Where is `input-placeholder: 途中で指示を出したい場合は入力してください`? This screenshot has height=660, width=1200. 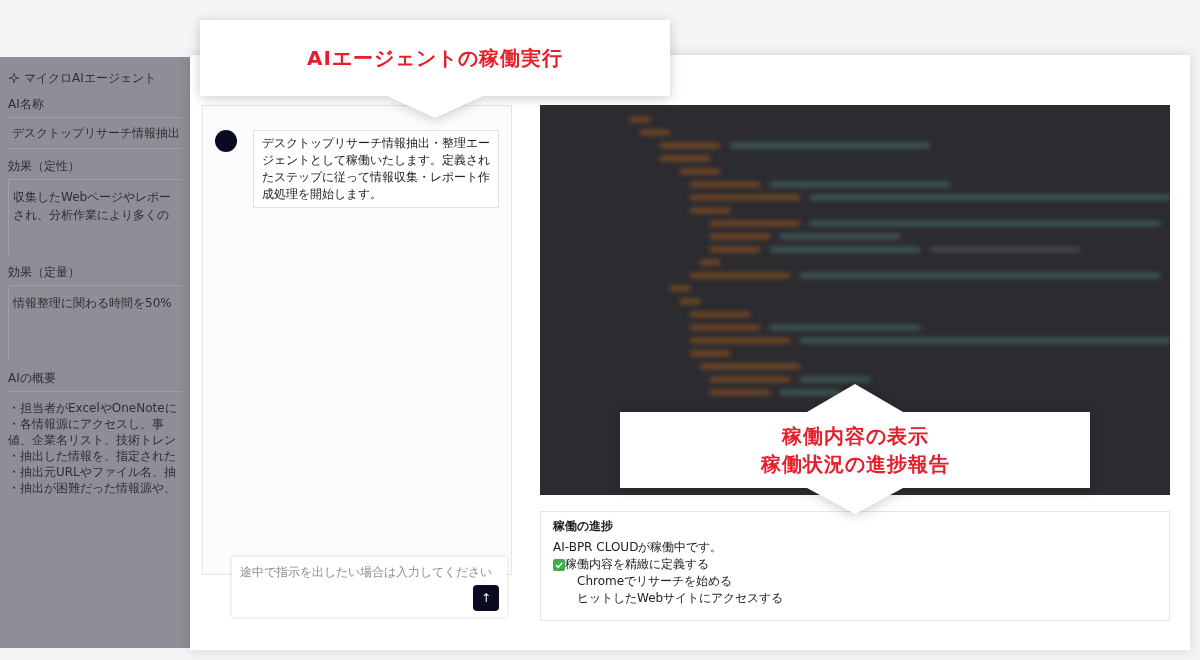 input-placeholder: 途中で指示を出したい場合は入力してください is located at coordinates (366, 572).